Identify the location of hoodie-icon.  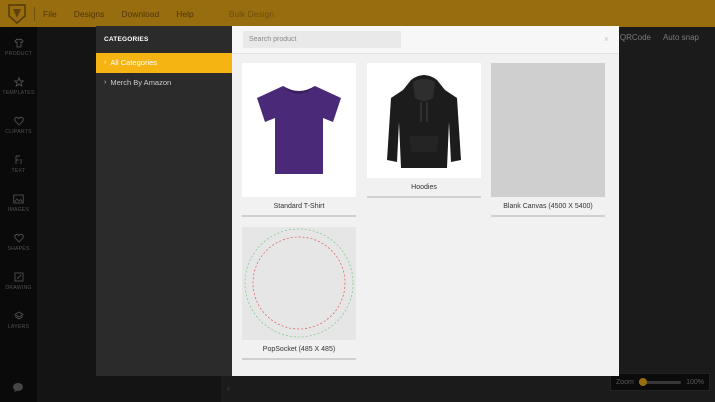
(424, 121).